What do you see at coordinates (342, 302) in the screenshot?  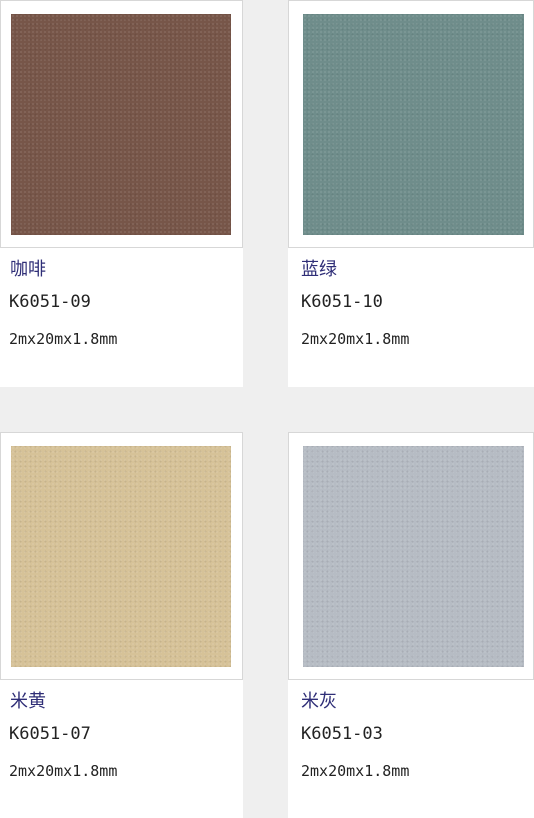 I see `product-code: K6051-10` at bounding box center [342, 302].